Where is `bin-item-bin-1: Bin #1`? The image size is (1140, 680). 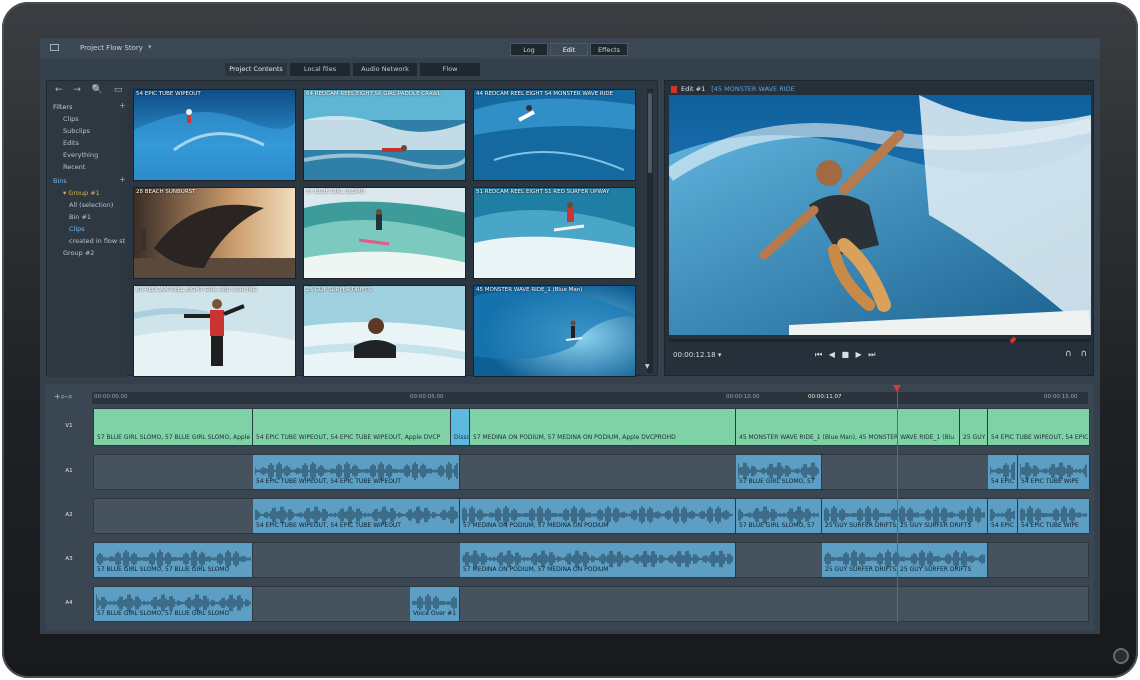 bin-item-bin-1: Bin #1 is located at coordinates (80, 217).